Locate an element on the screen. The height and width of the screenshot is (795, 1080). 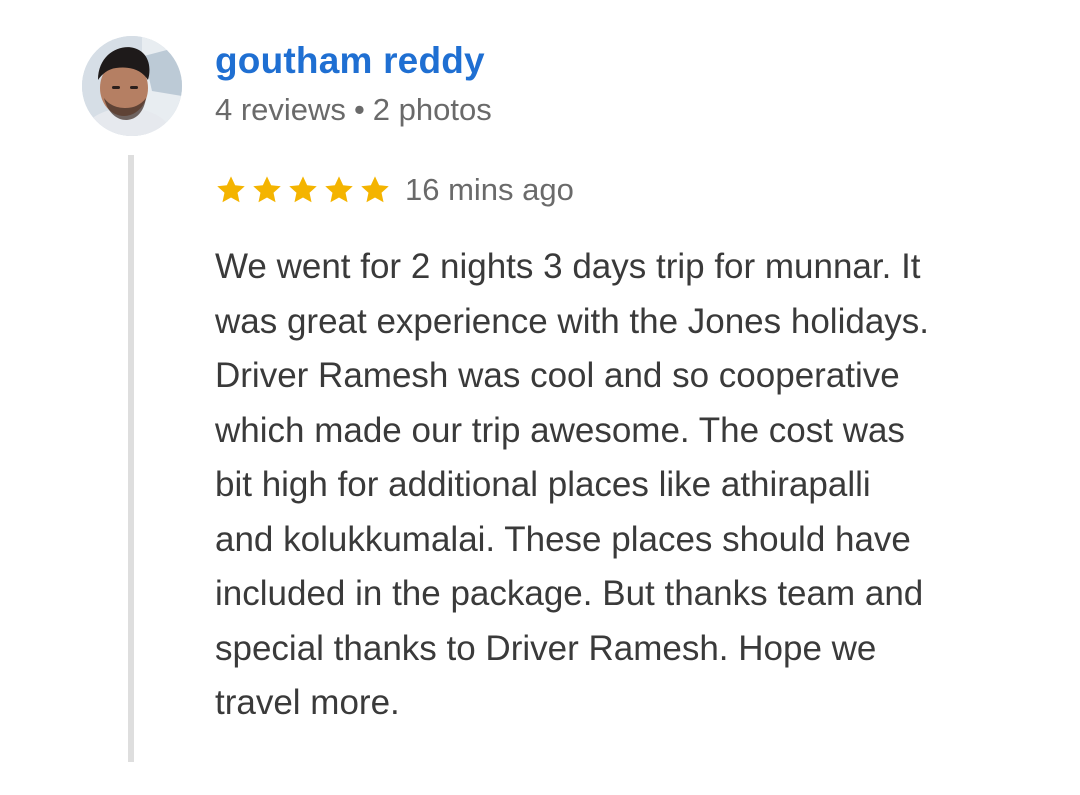
star-rating is located at coordinates (303, 190).